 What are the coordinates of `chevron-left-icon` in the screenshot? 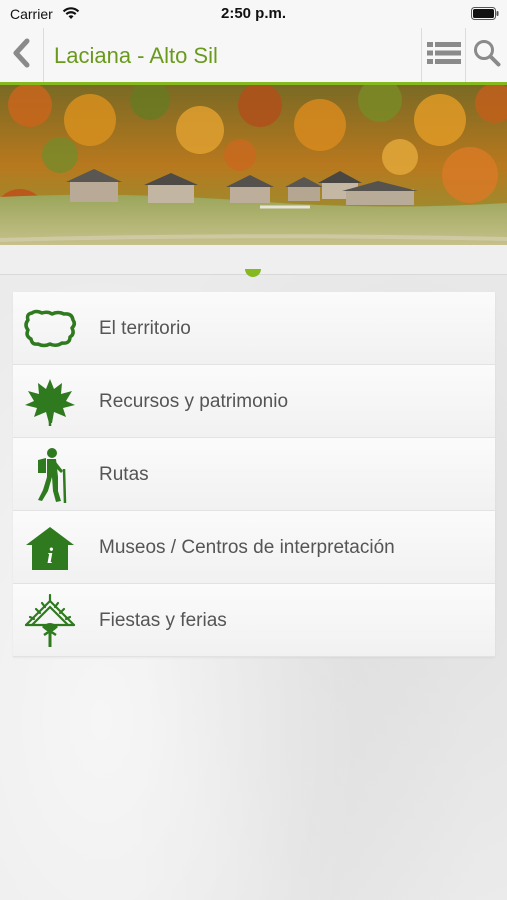 It's located at (22, 55).